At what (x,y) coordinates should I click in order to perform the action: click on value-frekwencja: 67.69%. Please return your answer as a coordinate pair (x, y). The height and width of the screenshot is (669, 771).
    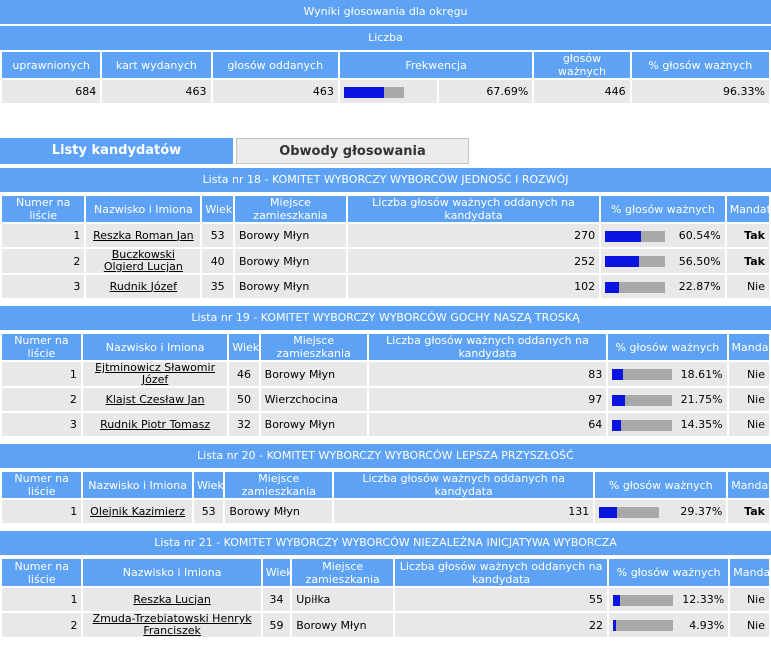
    Looking at the image, I should click on (486, 91).